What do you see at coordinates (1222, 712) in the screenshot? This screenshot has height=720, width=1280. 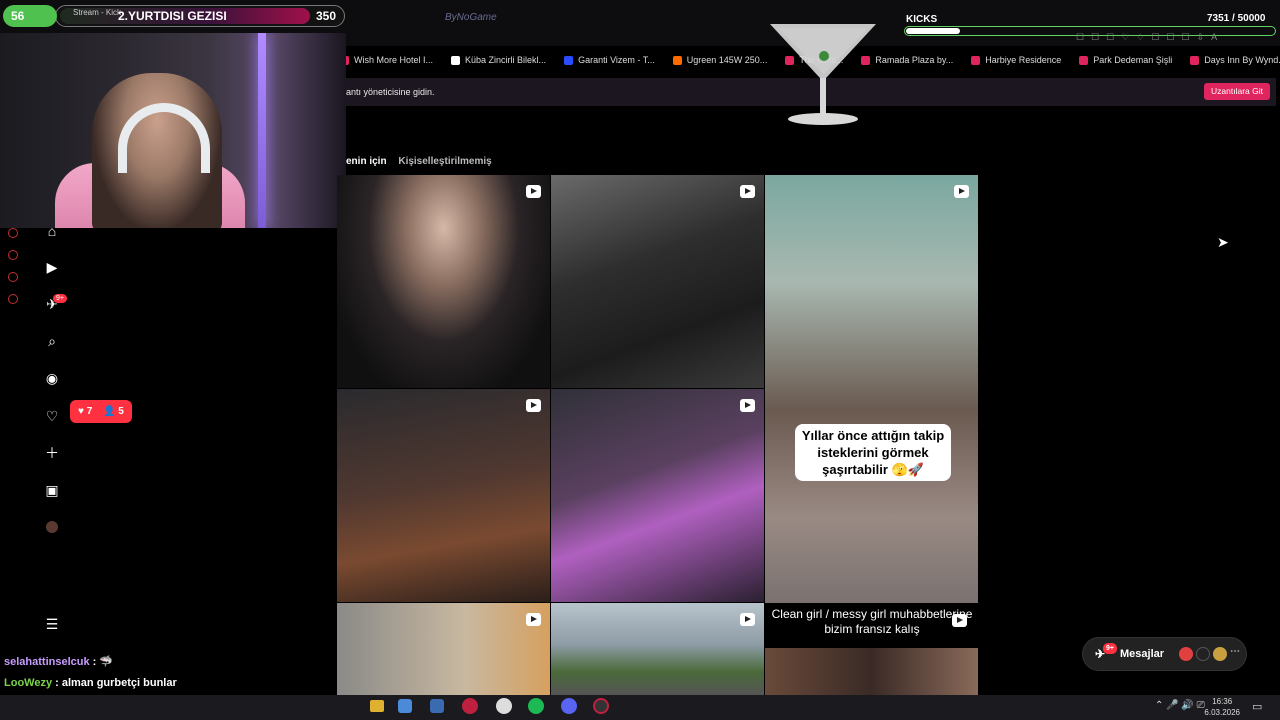 I see `clock-date: 6.03.2026` at bounding box center [1222, 712].